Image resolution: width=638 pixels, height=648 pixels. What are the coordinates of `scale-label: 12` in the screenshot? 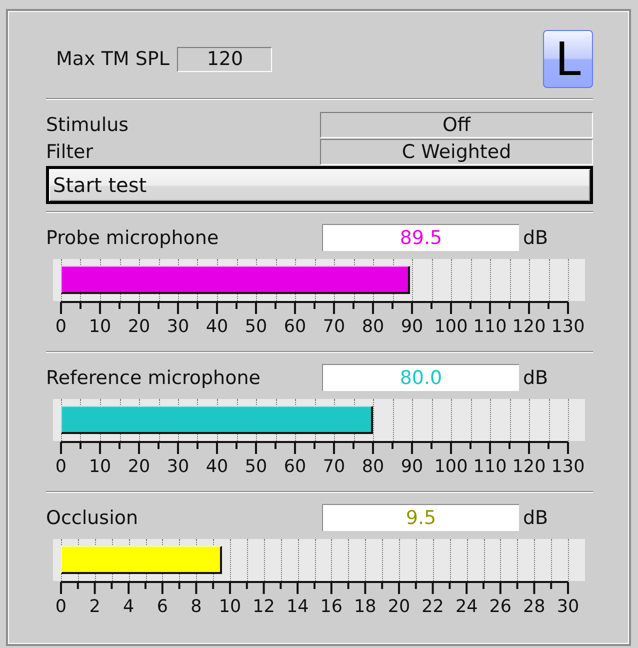 It's located at (263, 607).